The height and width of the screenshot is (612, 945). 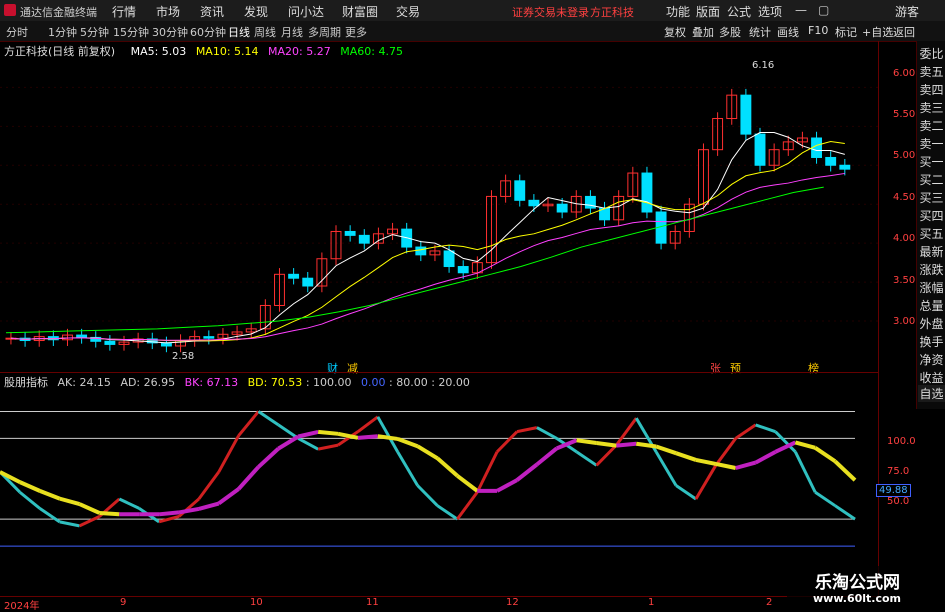 What do you see at coordinates (675, 32) in the screenshot?
I see `adjust-button: 复权` at bounding box center [675, 32].